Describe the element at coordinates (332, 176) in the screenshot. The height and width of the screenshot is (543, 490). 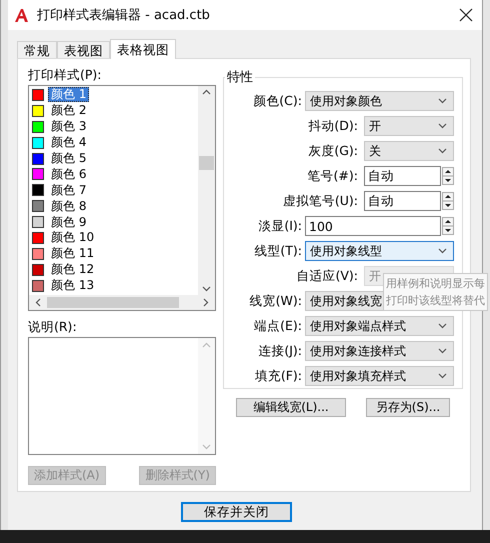
I see `field-label: 笔号(#):` at that location.